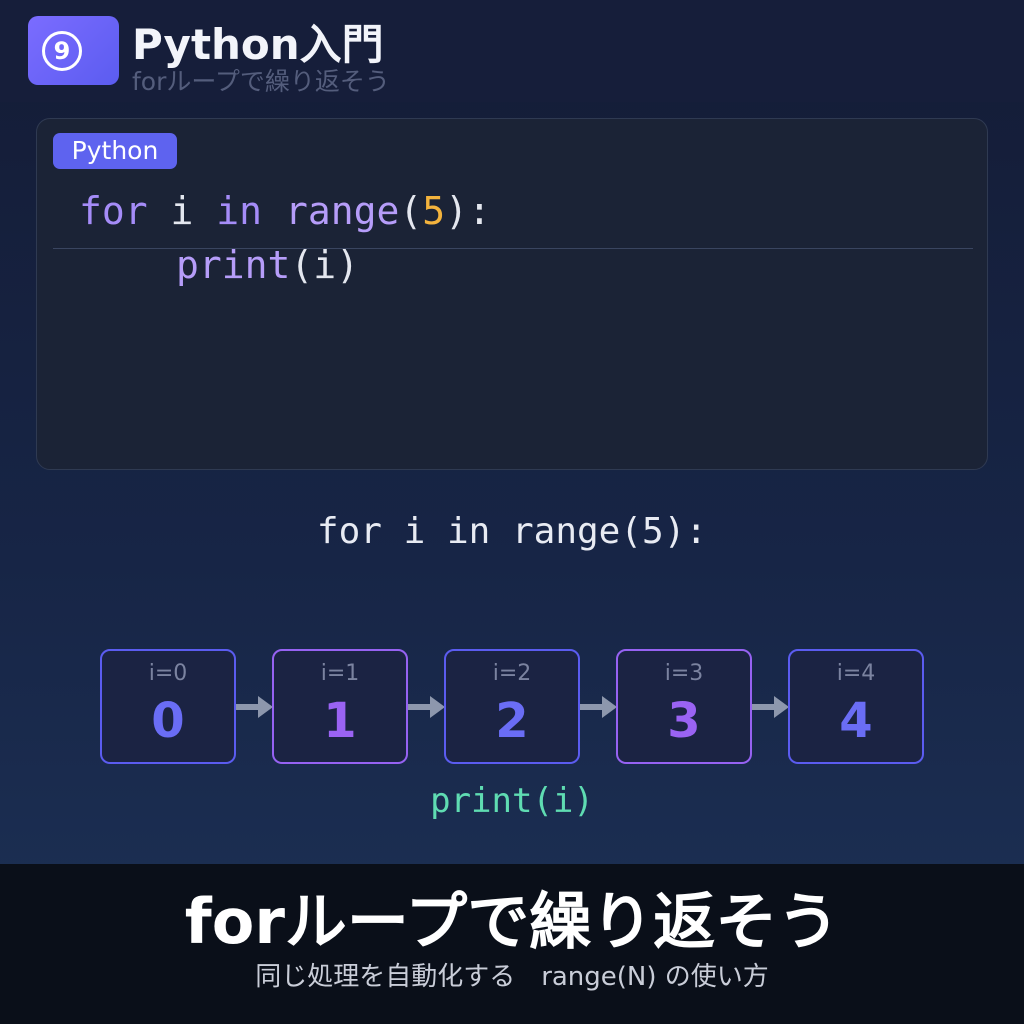  I want to click on iteration-label: i=1, so click(340, 673).